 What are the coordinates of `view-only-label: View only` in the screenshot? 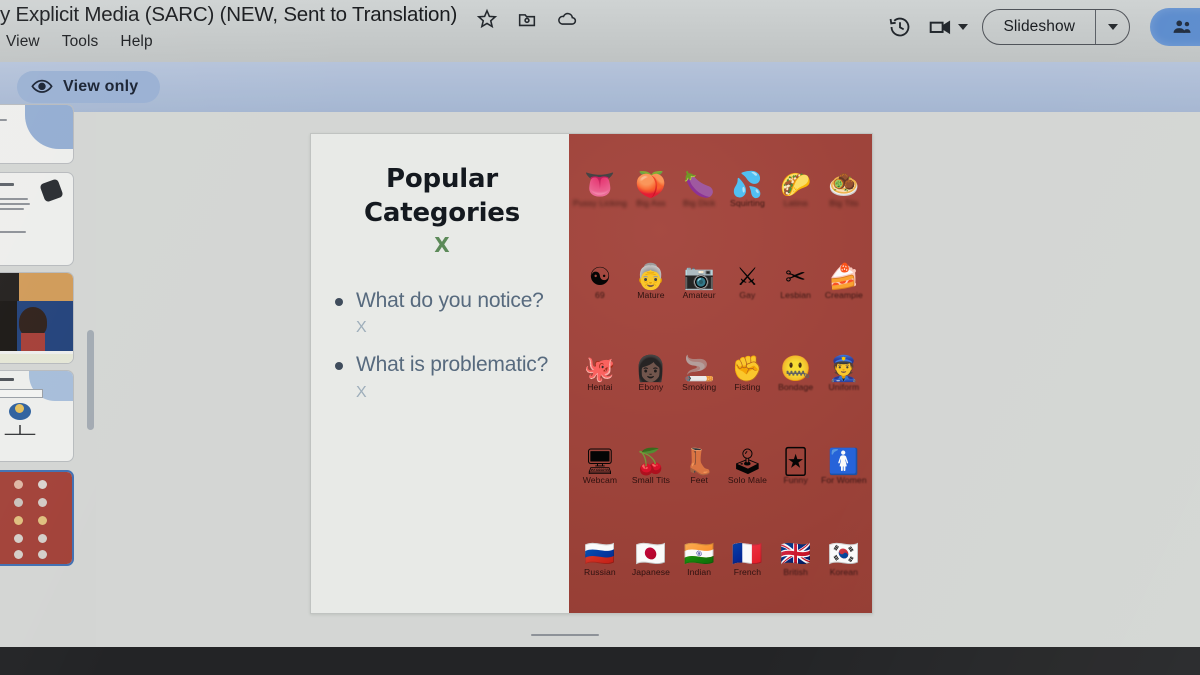 It's located at (101, 86).